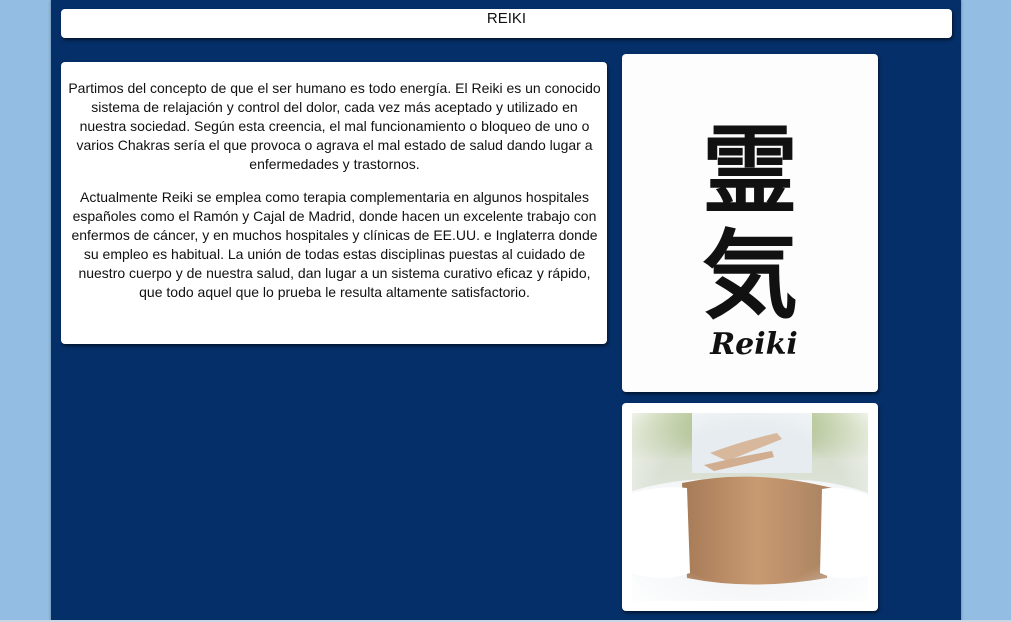 The height and width of the screenshot is (622, 1011). Describe the element at coordinates (753, 344) in the screenshot. I see `kanji-caption: Reiki` at that location.